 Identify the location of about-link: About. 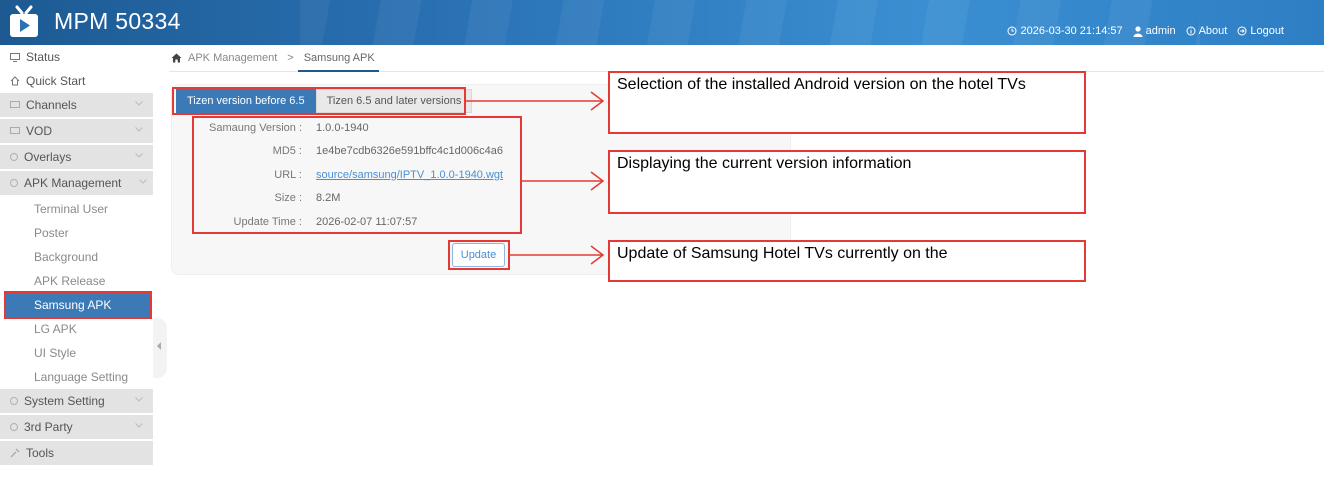
(1207, 31).